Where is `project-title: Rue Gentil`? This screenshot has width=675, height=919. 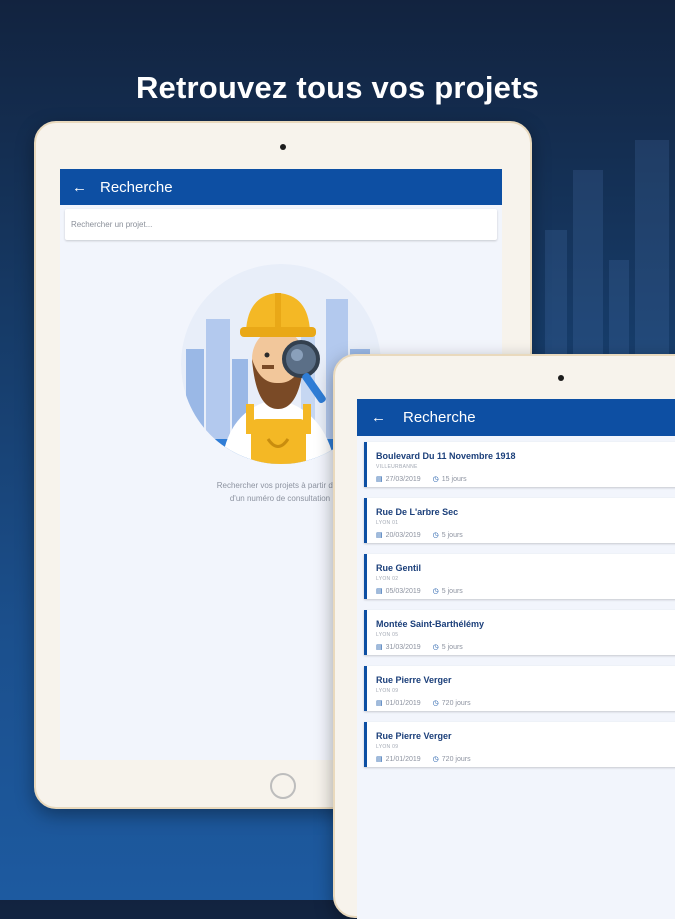
project-title: Rue Gentil is located at coordinates (399, 568).